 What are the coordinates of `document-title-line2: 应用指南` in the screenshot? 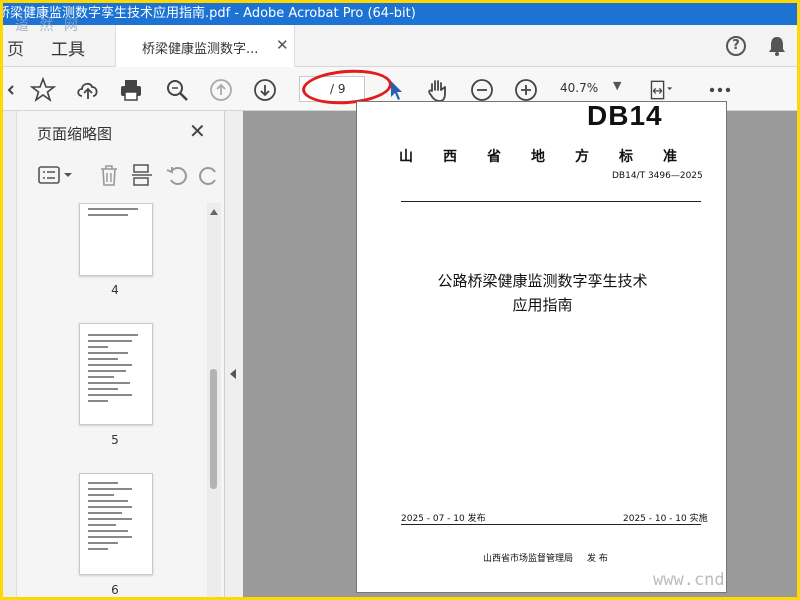 It's located at (542, 305).